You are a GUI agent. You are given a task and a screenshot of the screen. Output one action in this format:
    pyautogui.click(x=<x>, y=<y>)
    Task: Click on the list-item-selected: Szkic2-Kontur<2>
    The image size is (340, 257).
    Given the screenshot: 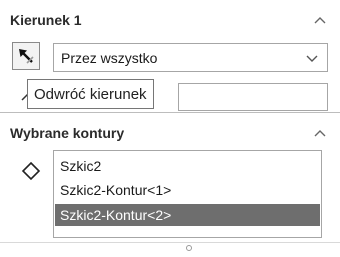 What is the action you would take?
    pyautogui.click(x=187, y=215)
    